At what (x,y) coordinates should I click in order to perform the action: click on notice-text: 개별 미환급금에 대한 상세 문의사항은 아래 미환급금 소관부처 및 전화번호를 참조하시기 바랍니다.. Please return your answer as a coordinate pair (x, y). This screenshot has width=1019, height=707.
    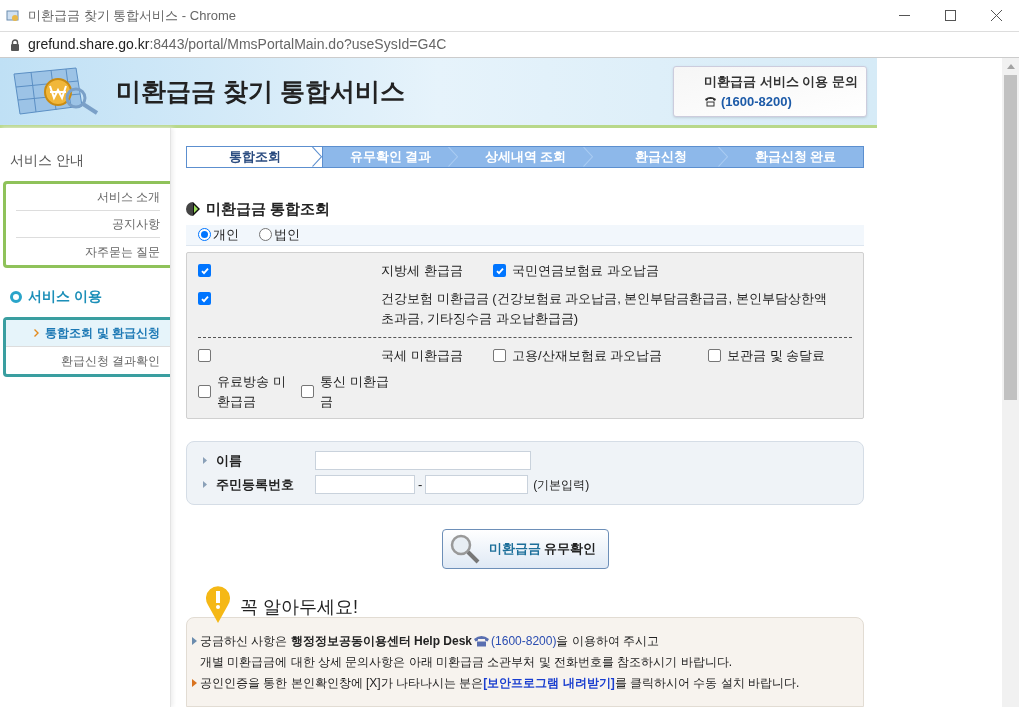
    Looking at the image, I should click on (466, 662).